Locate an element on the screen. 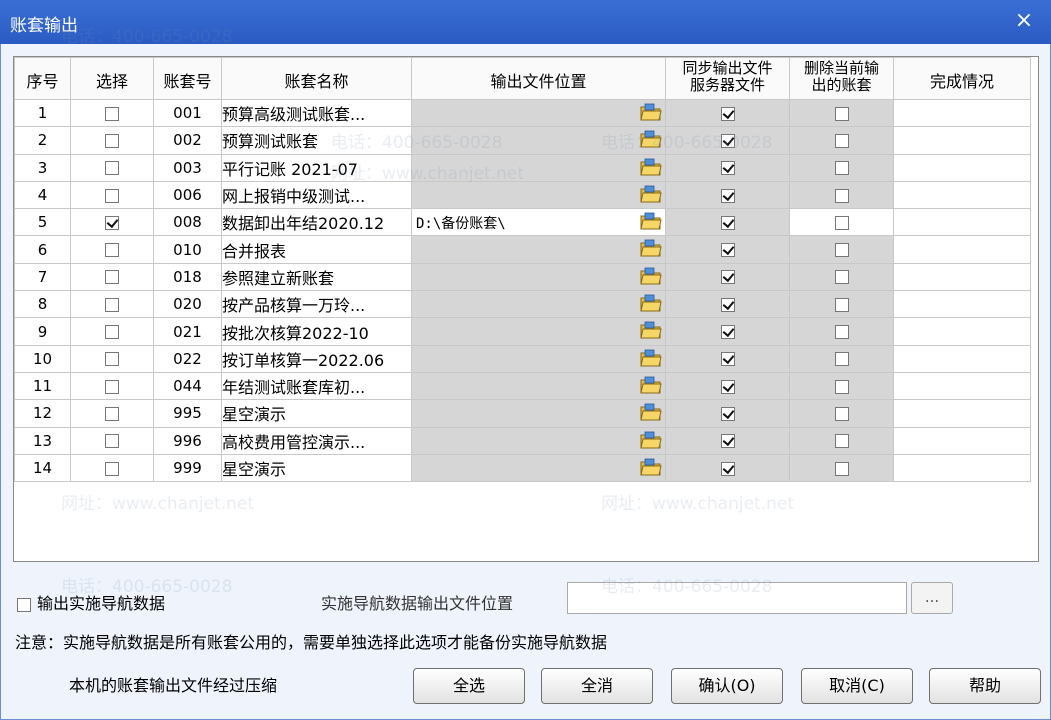 This screenshot has width=1051, height=720. table-row: 5 008 数据卸出年结2020.12 D:\备份账套\ is located at coordinates (522, 222).